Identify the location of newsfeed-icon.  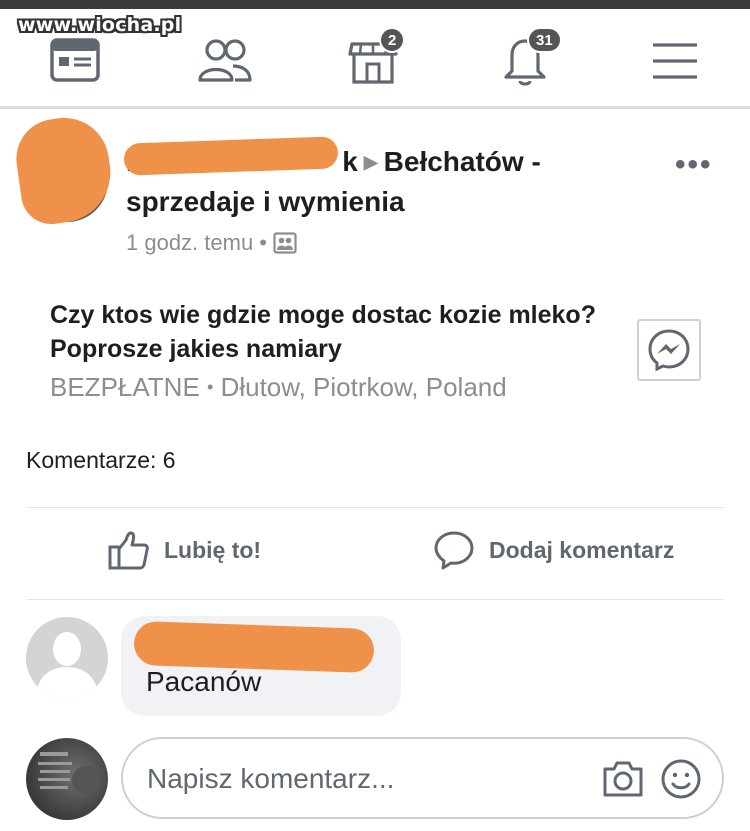
(75, 60).